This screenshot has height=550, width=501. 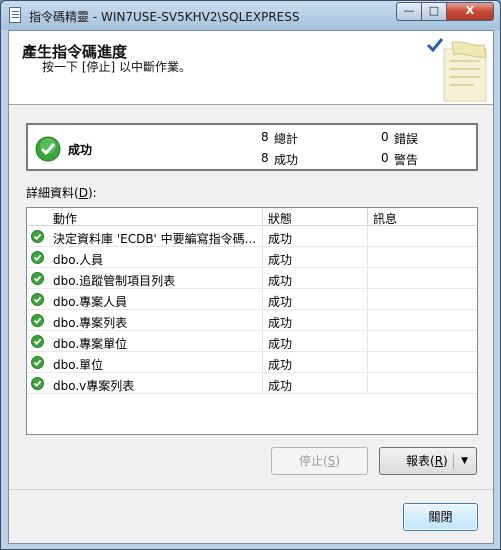 I want to click on cell-action: dbo.專案單位, so click(x=90, y=344).